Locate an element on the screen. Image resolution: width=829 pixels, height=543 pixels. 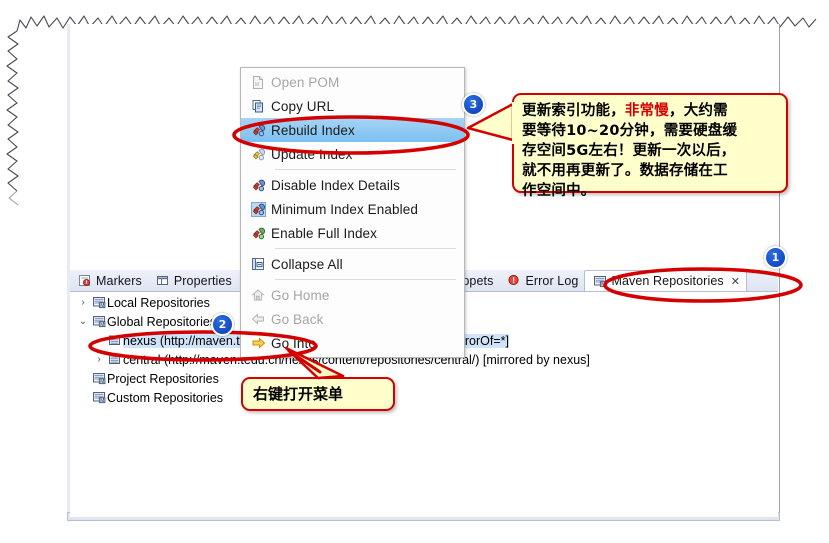
menu-item-rebuild-index: Rebuild Index is located at coordinates (352, 130).